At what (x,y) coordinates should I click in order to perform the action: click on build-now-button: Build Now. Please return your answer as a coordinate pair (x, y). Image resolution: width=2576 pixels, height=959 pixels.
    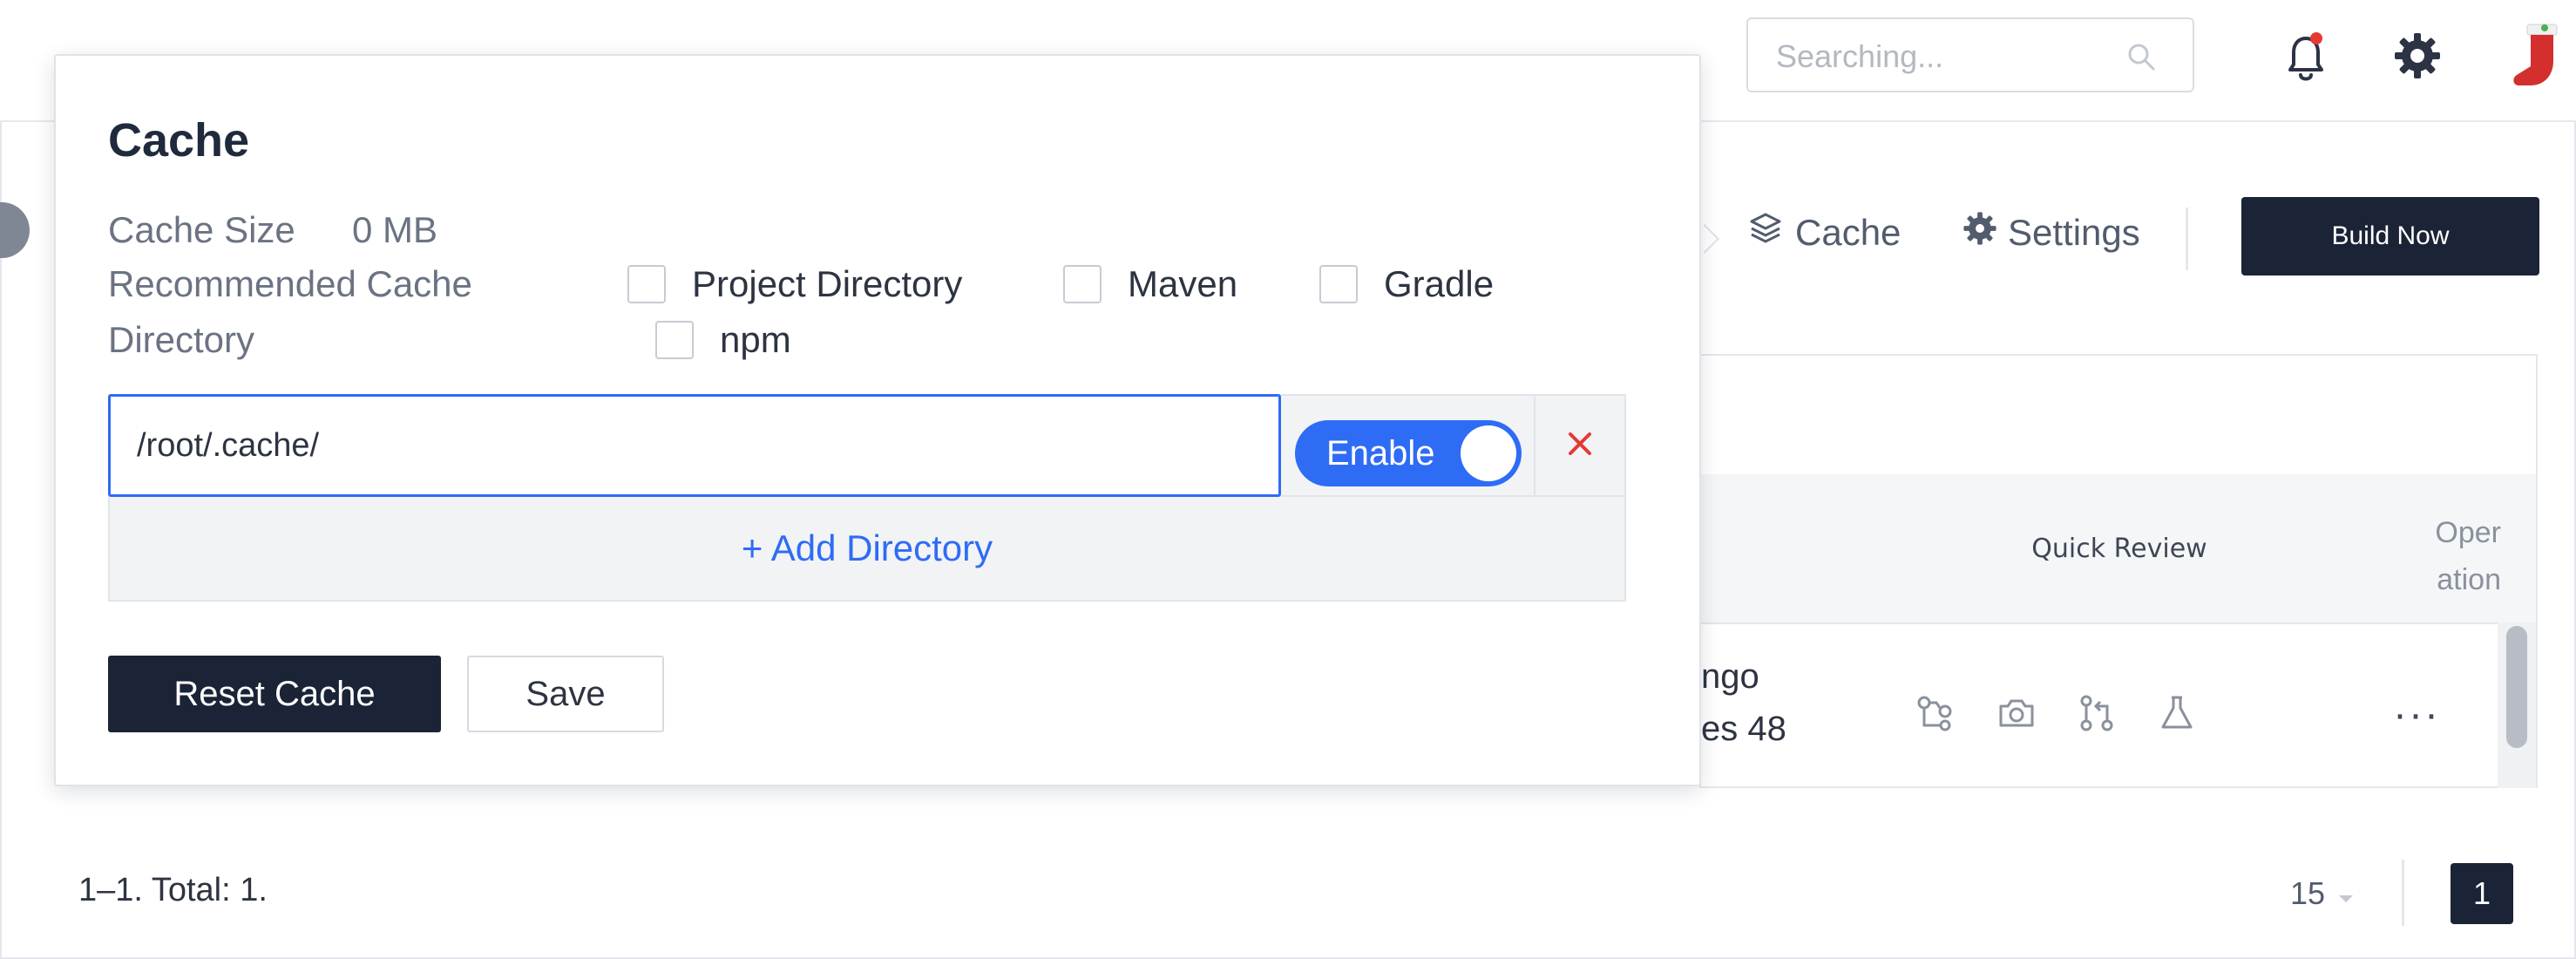
    Looking at the image, I should click on (2390, 236).